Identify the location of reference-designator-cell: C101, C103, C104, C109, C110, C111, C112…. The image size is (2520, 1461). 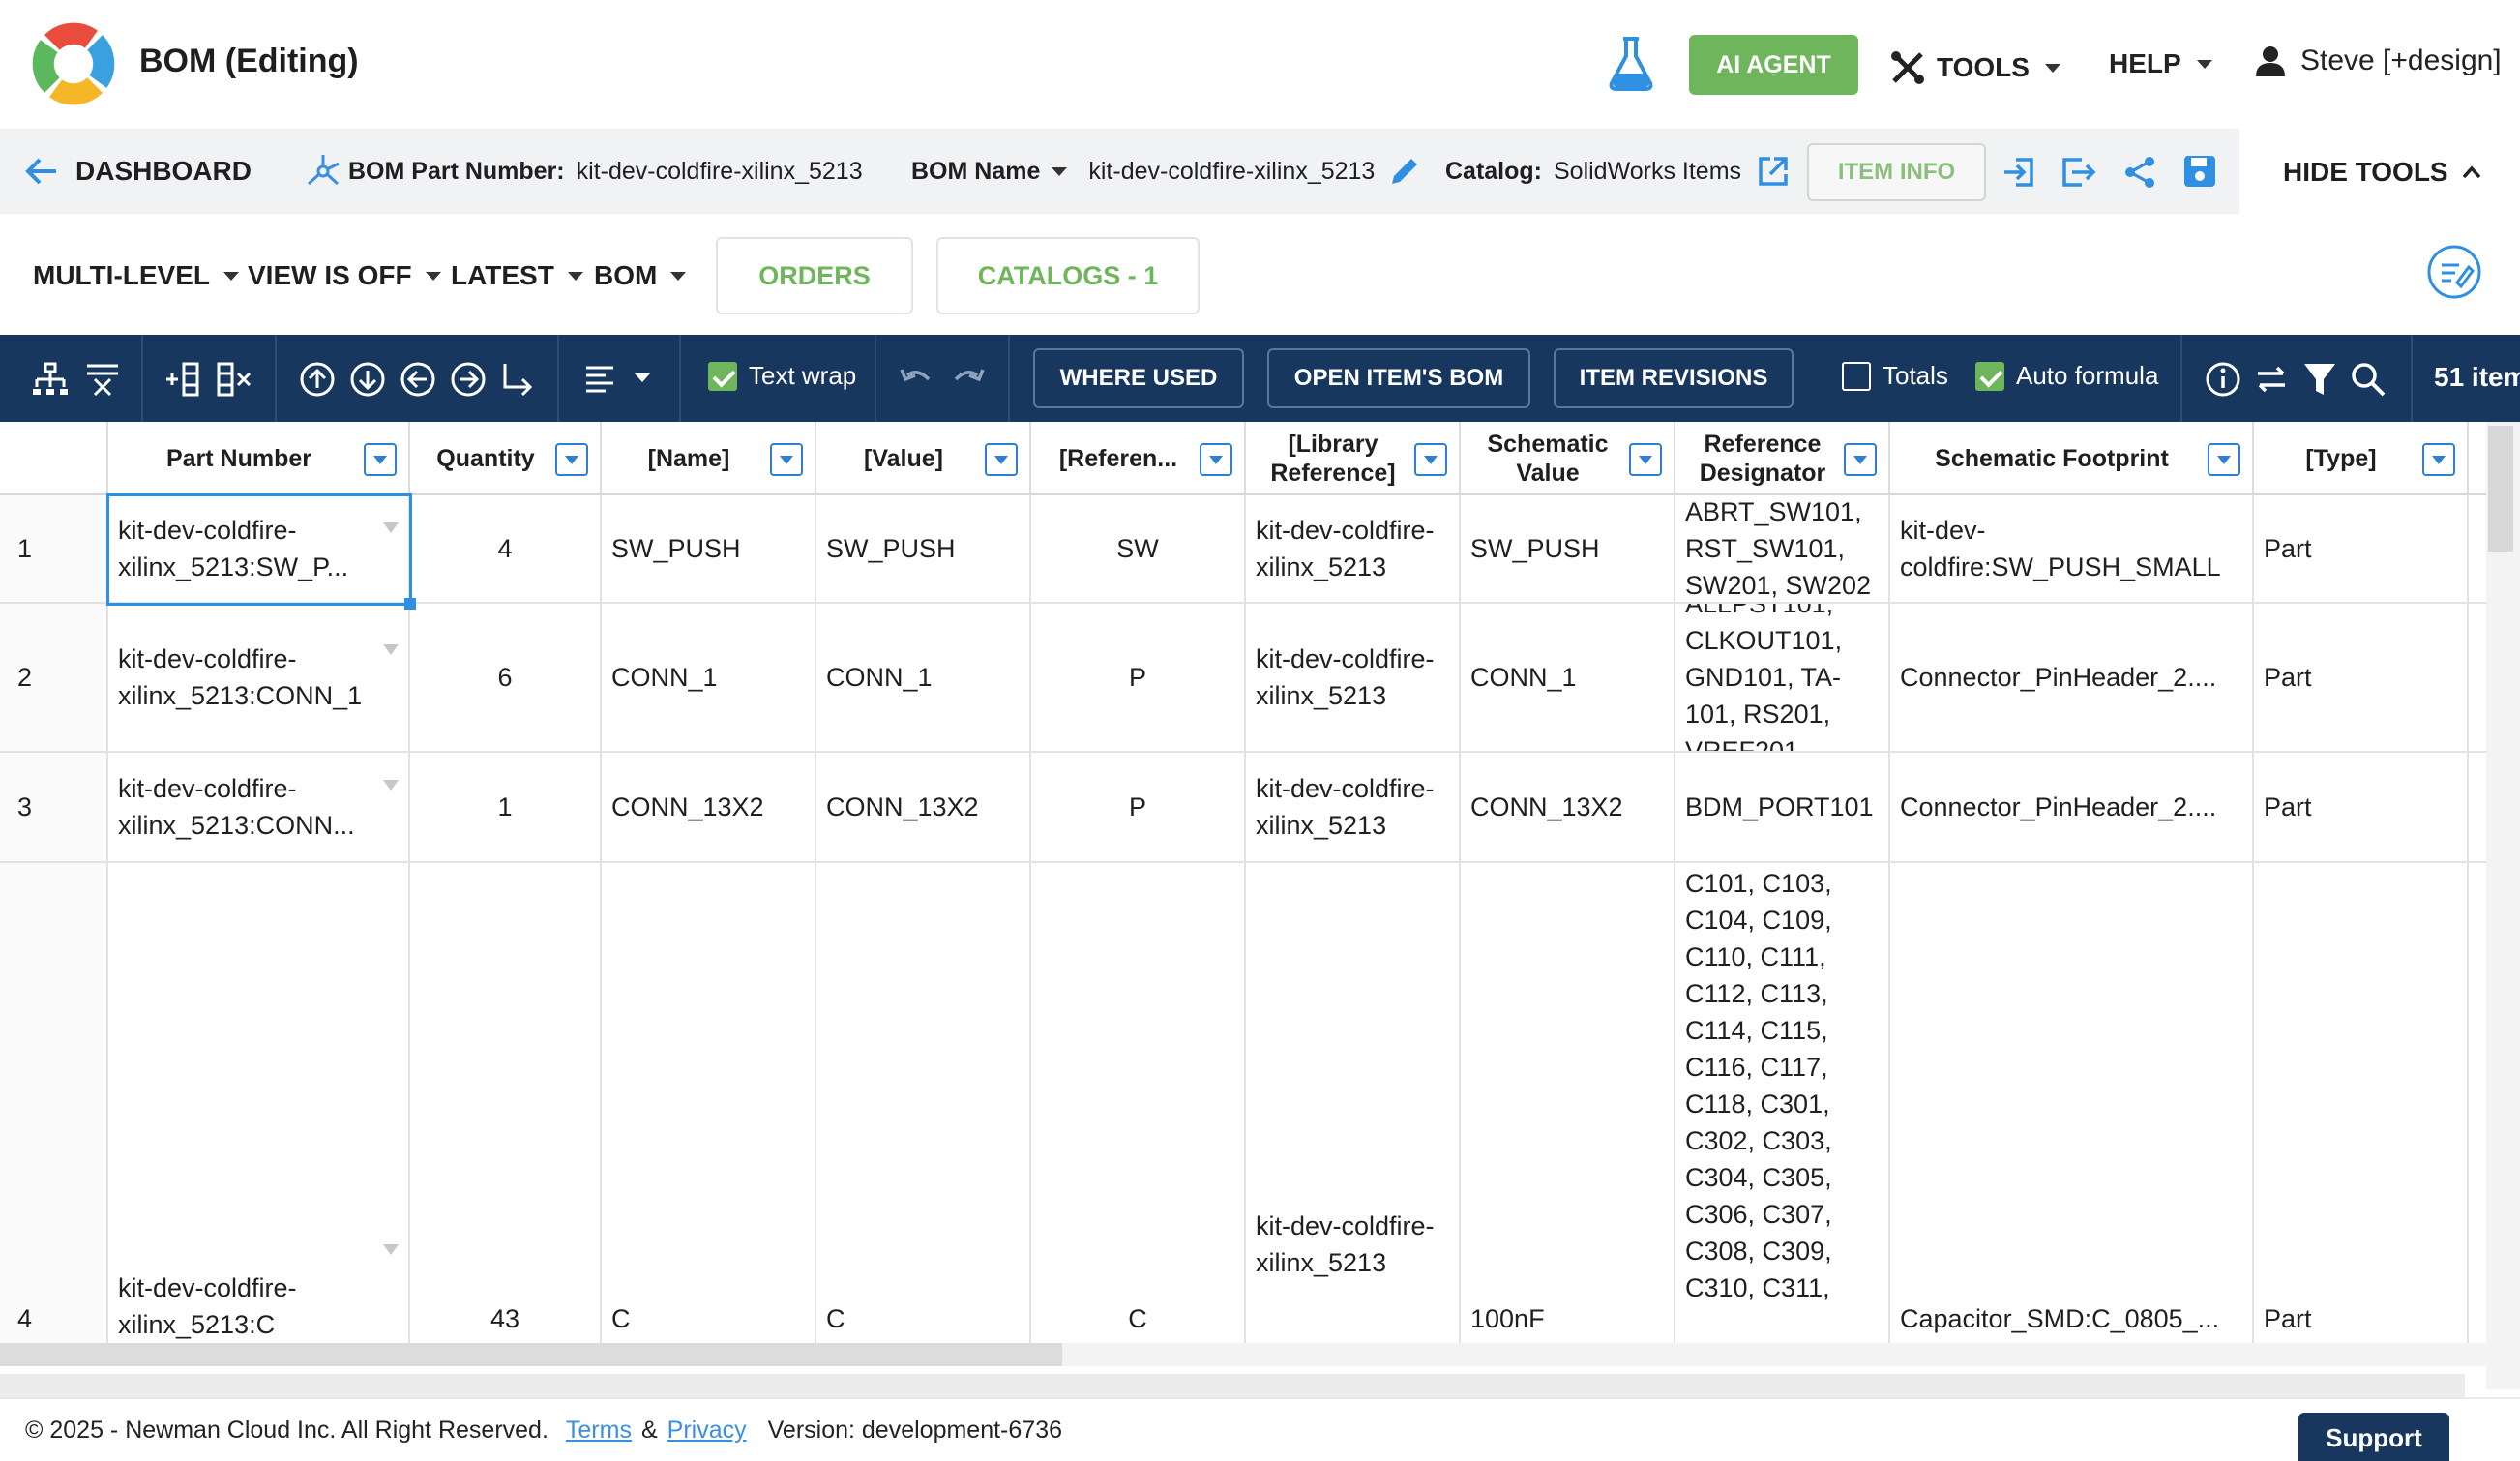
(1783, 1103).